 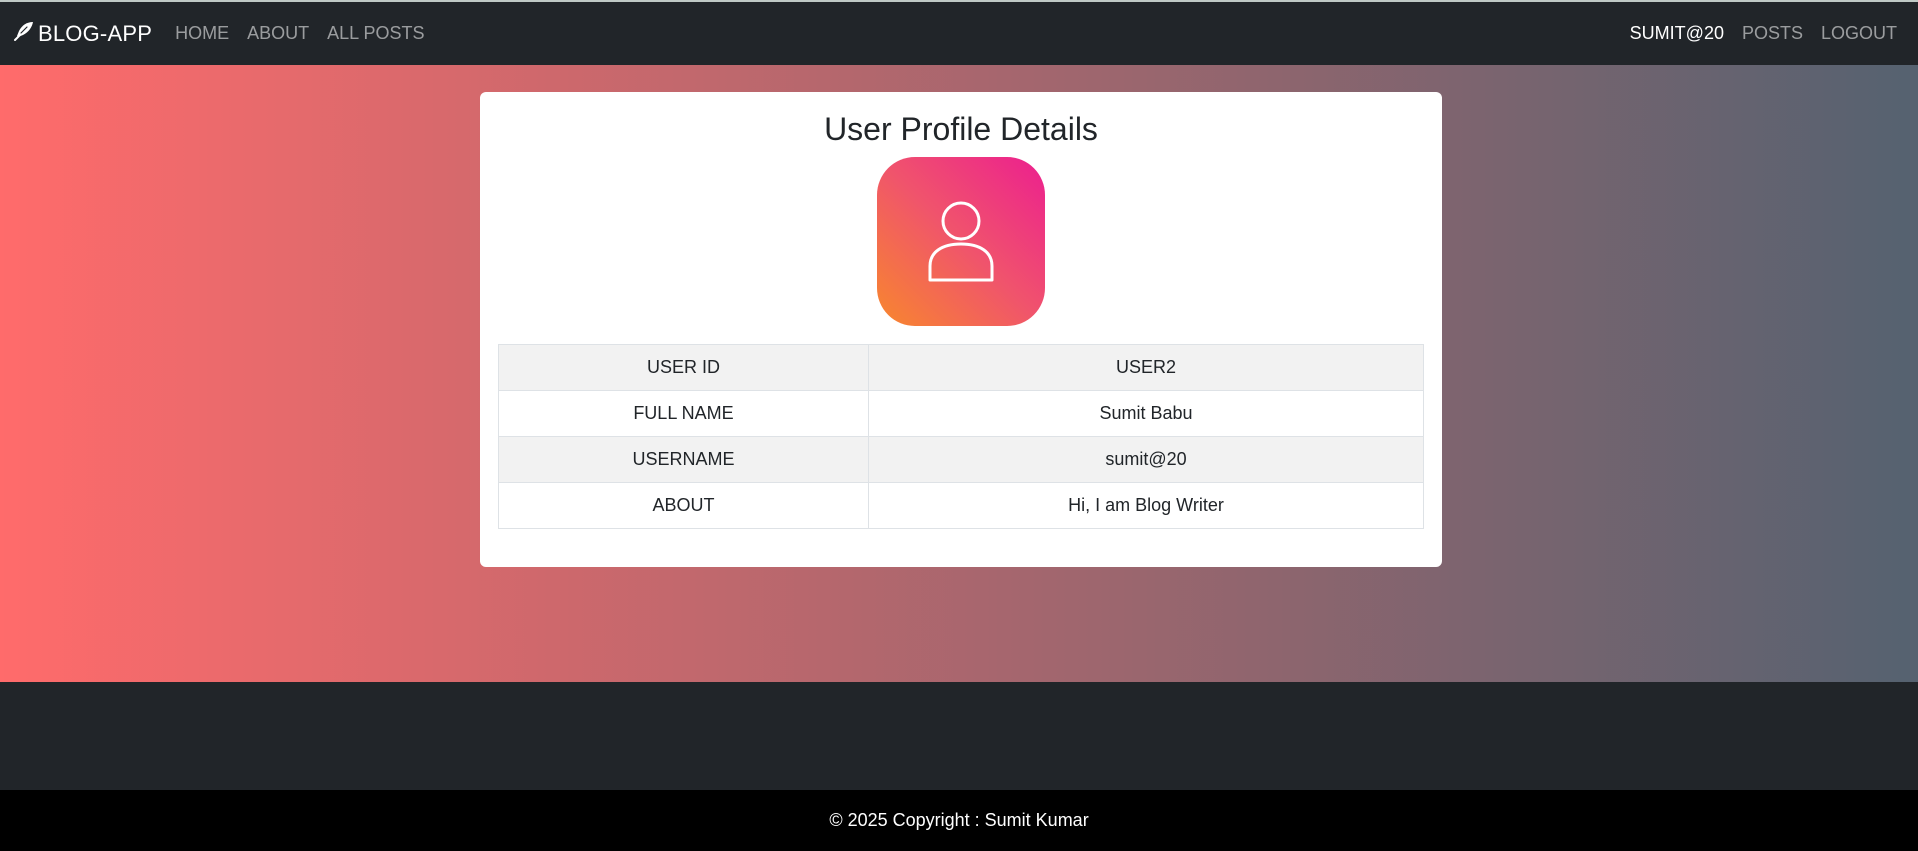 I want to click on nav-link-user-profile: SUMIT@20, so click(x=1677, y=33).